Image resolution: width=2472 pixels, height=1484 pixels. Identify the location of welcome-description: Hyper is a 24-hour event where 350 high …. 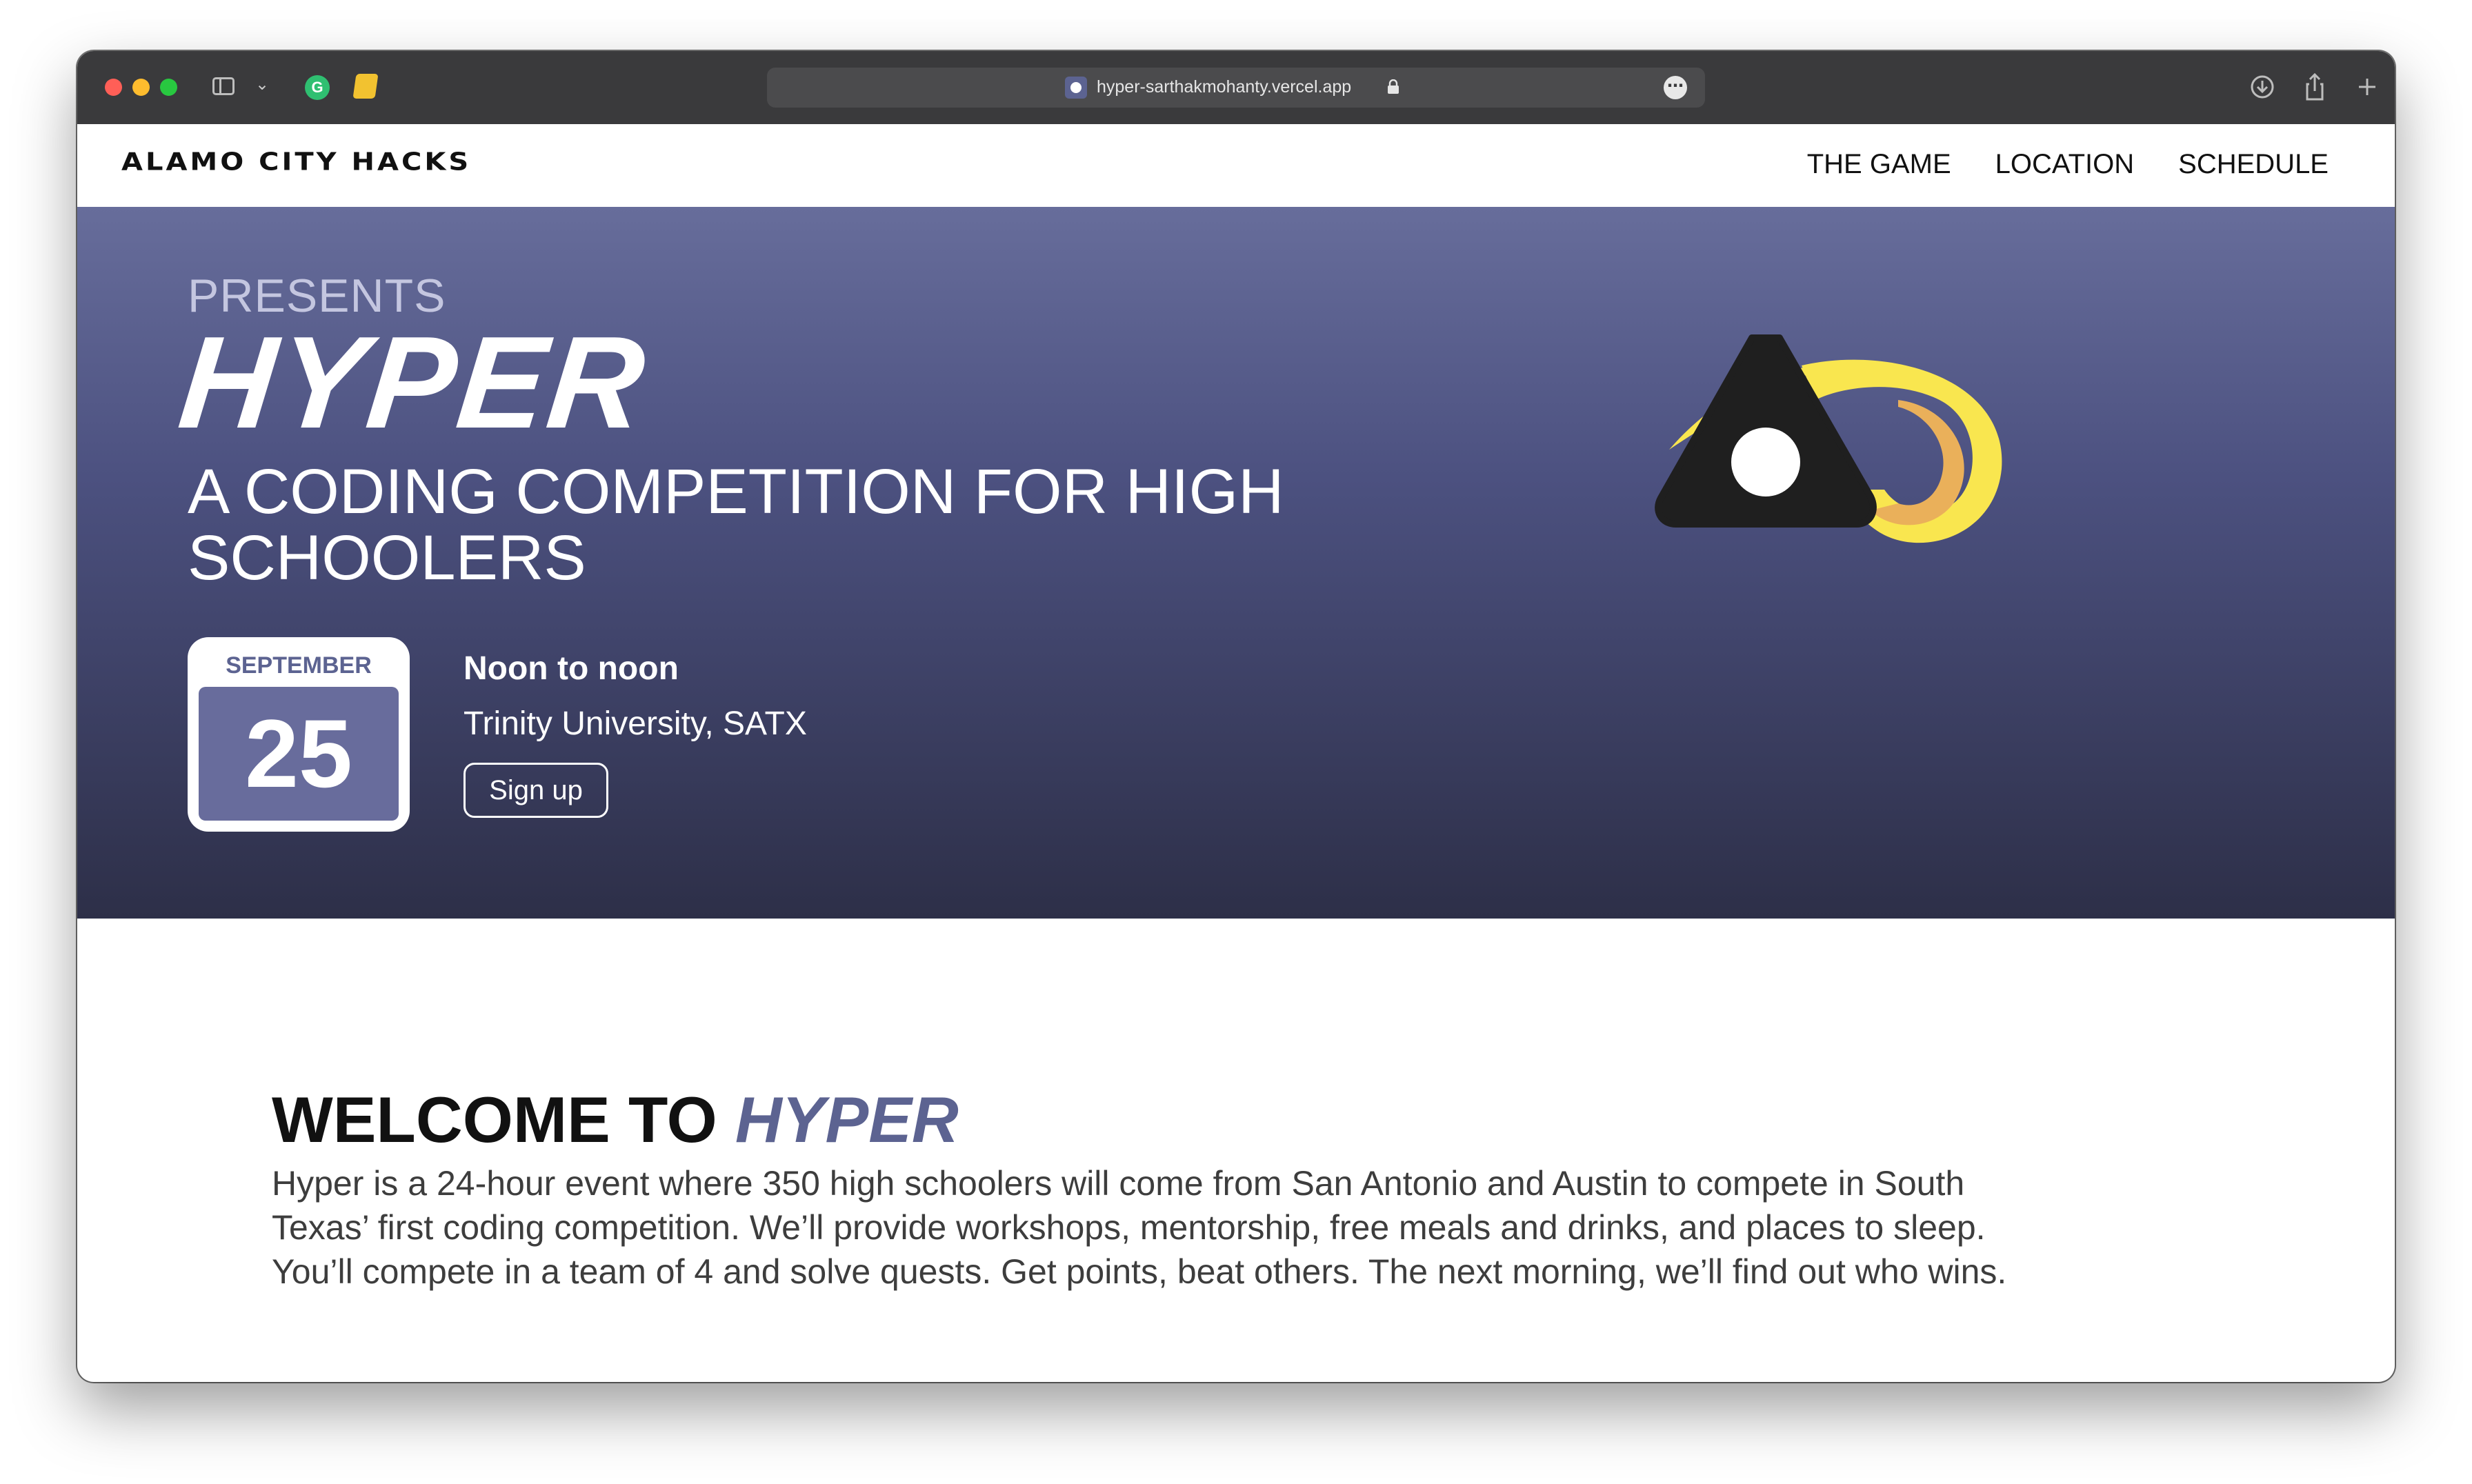
(1140, 1227).